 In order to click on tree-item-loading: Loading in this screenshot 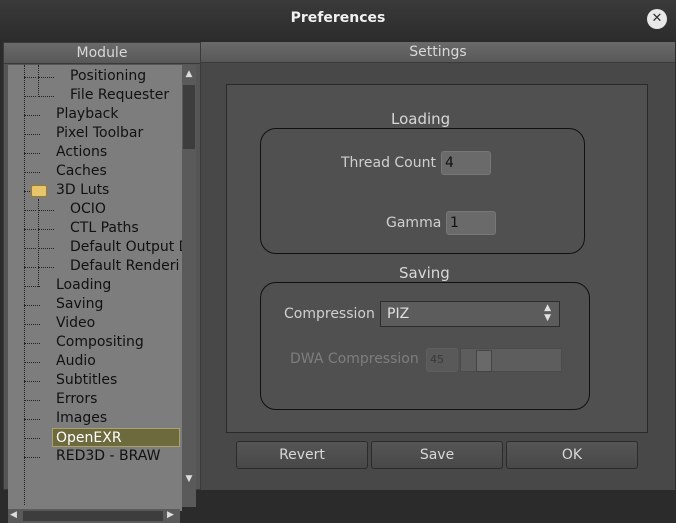, I will do `click(83, 285)`.